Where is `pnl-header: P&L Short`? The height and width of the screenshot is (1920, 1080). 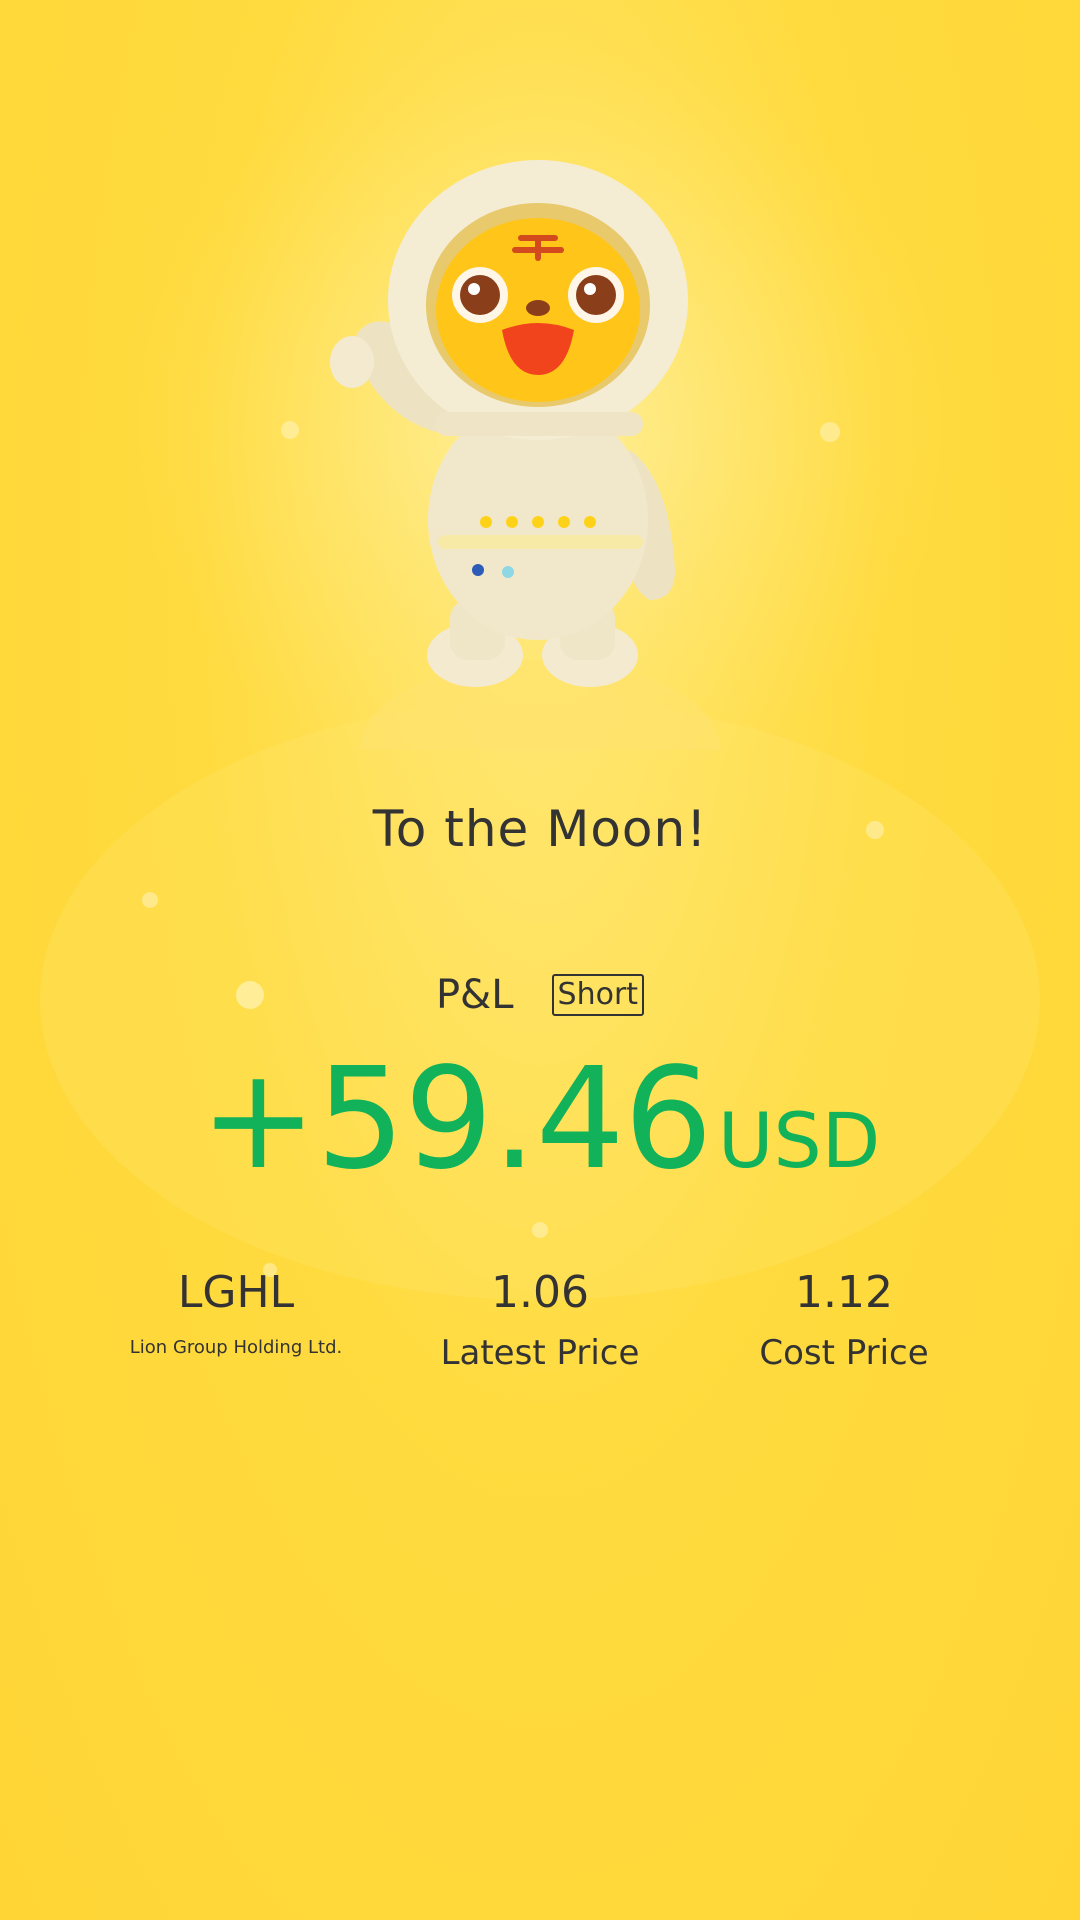
pnl-header: P&L Short is located at coordinates (540, 995).